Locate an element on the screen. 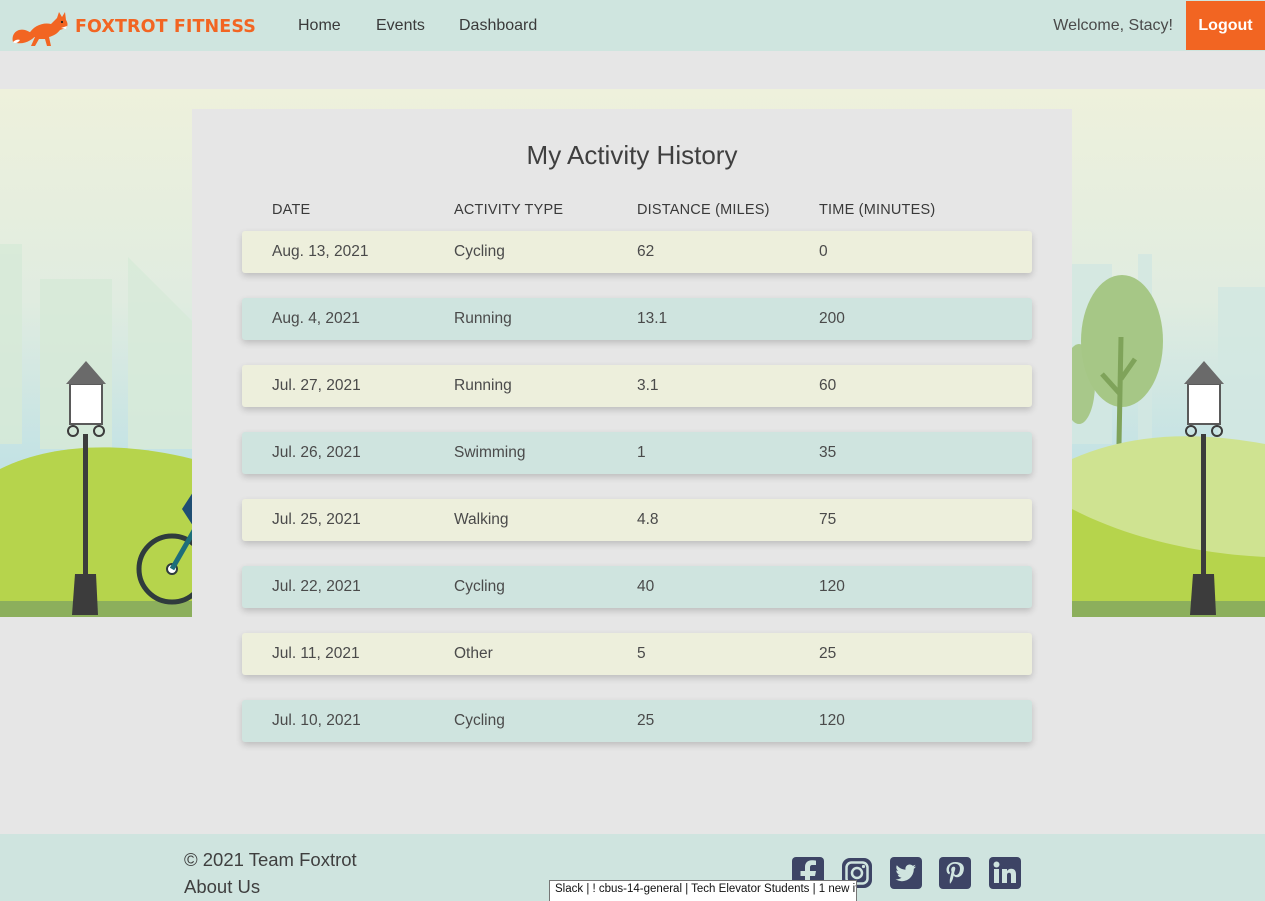 This screenshot has height=901, width=1265. page-title: My Activity History is located at coordinates (632, 155).